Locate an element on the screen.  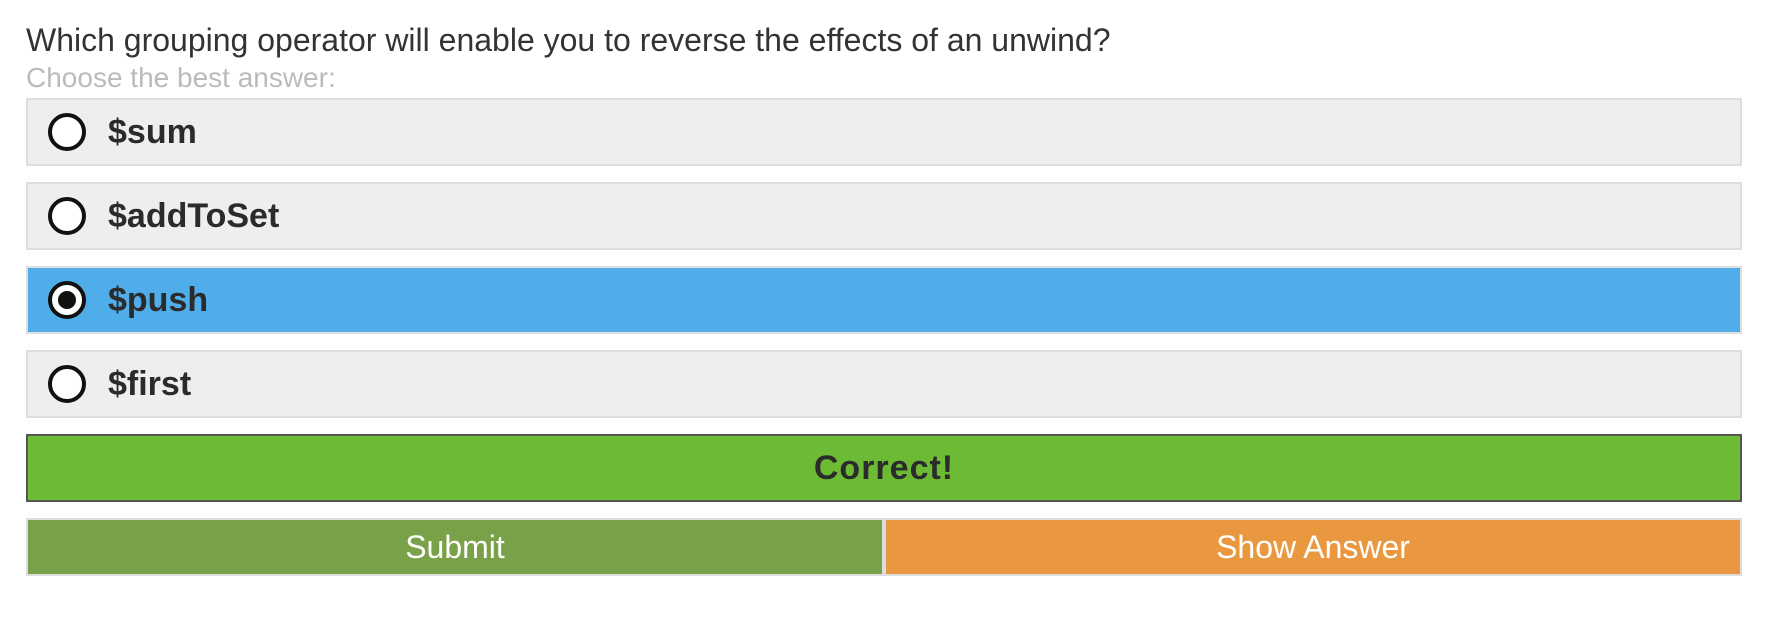
answer-option-label: $sum is located at coordinates (152, 132).